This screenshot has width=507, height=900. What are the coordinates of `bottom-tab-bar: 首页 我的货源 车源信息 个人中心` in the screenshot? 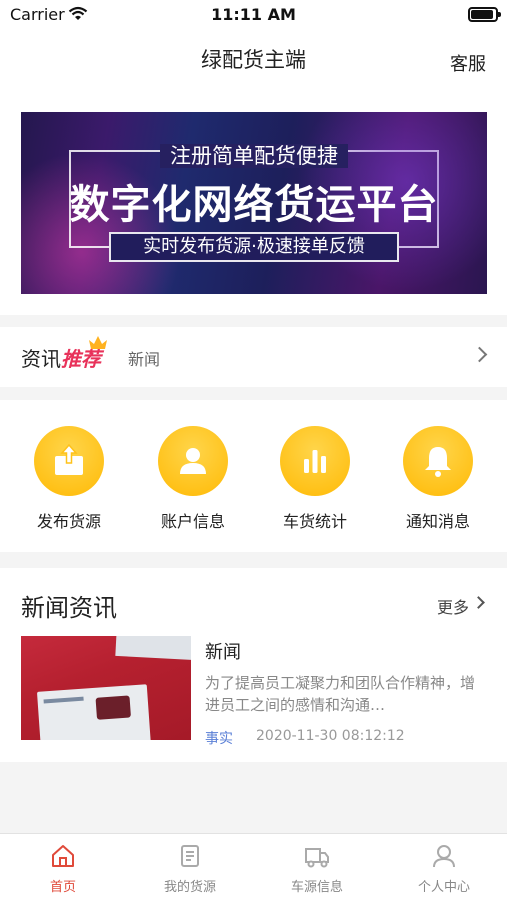 It's located at (253, 866).